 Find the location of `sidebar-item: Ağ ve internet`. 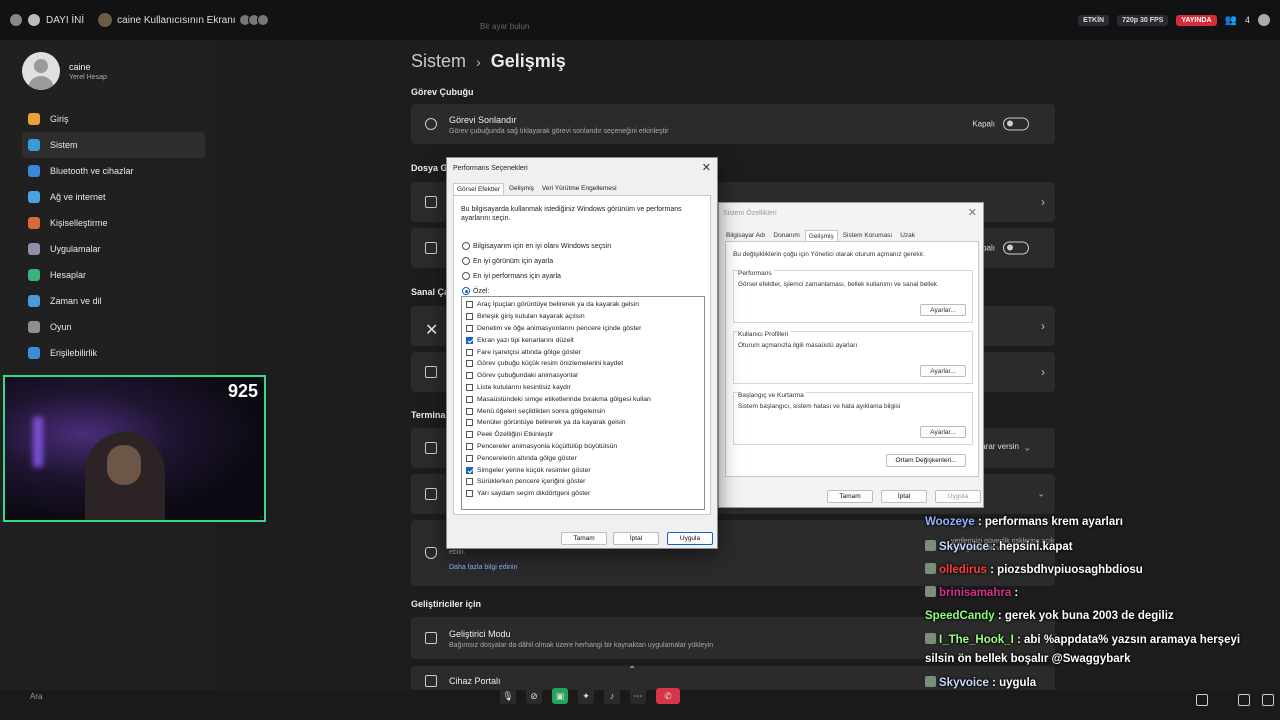

sidebar-item: Ağ ve internet is located at coordinates (113, 197).